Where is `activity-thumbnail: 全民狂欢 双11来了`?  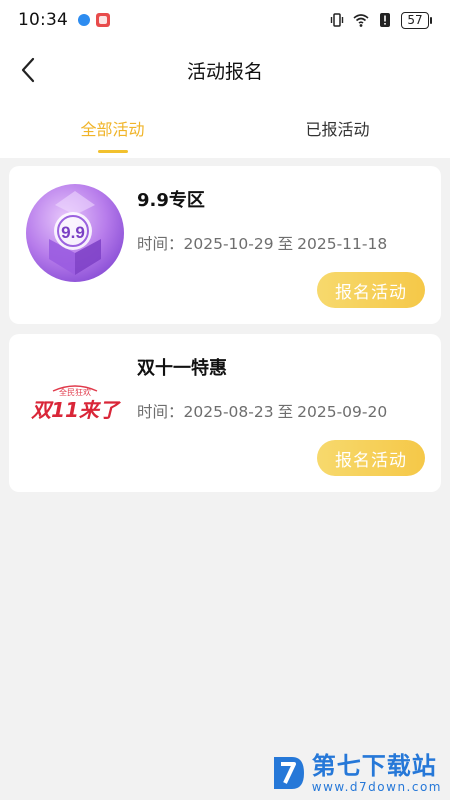
activity-thumbnail: 全民狂欢 双11来了 is located at coordinates (75, 401).